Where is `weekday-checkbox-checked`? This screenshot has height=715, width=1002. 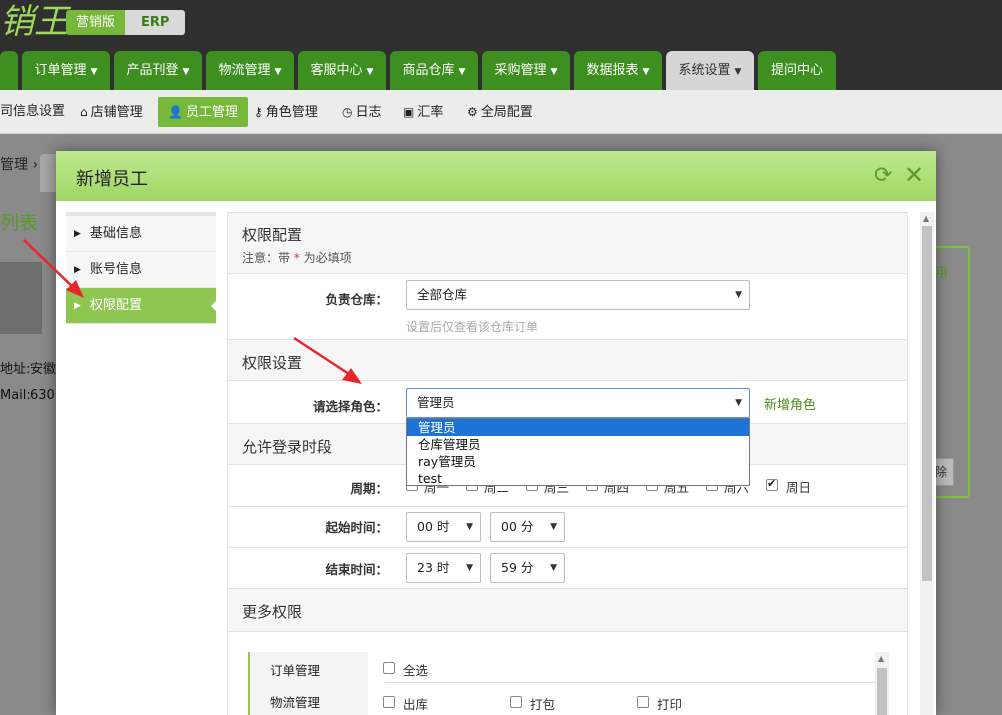
weekday-checkbox-checked is located at coordinates (772, 484).